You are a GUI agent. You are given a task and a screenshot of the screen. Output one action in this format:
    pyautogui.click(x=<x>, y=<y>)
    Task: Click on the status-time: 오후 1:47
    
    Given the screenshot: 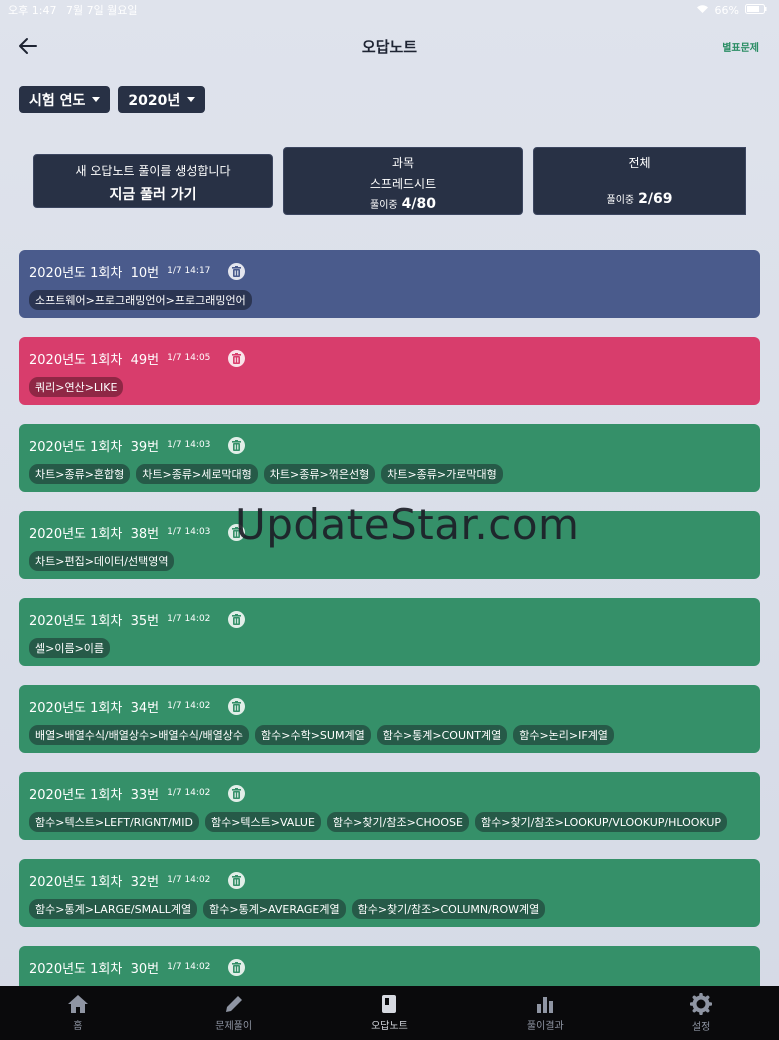 What is the action you would take?
    pyautogui.click(x=32, y=10)
    